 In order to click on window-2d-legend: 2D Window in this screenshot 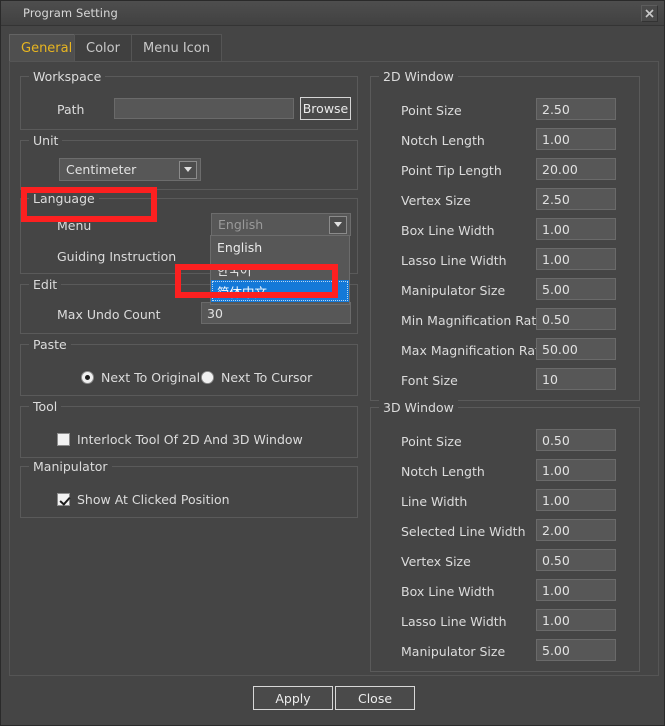, I will do `click(418, 76)`.